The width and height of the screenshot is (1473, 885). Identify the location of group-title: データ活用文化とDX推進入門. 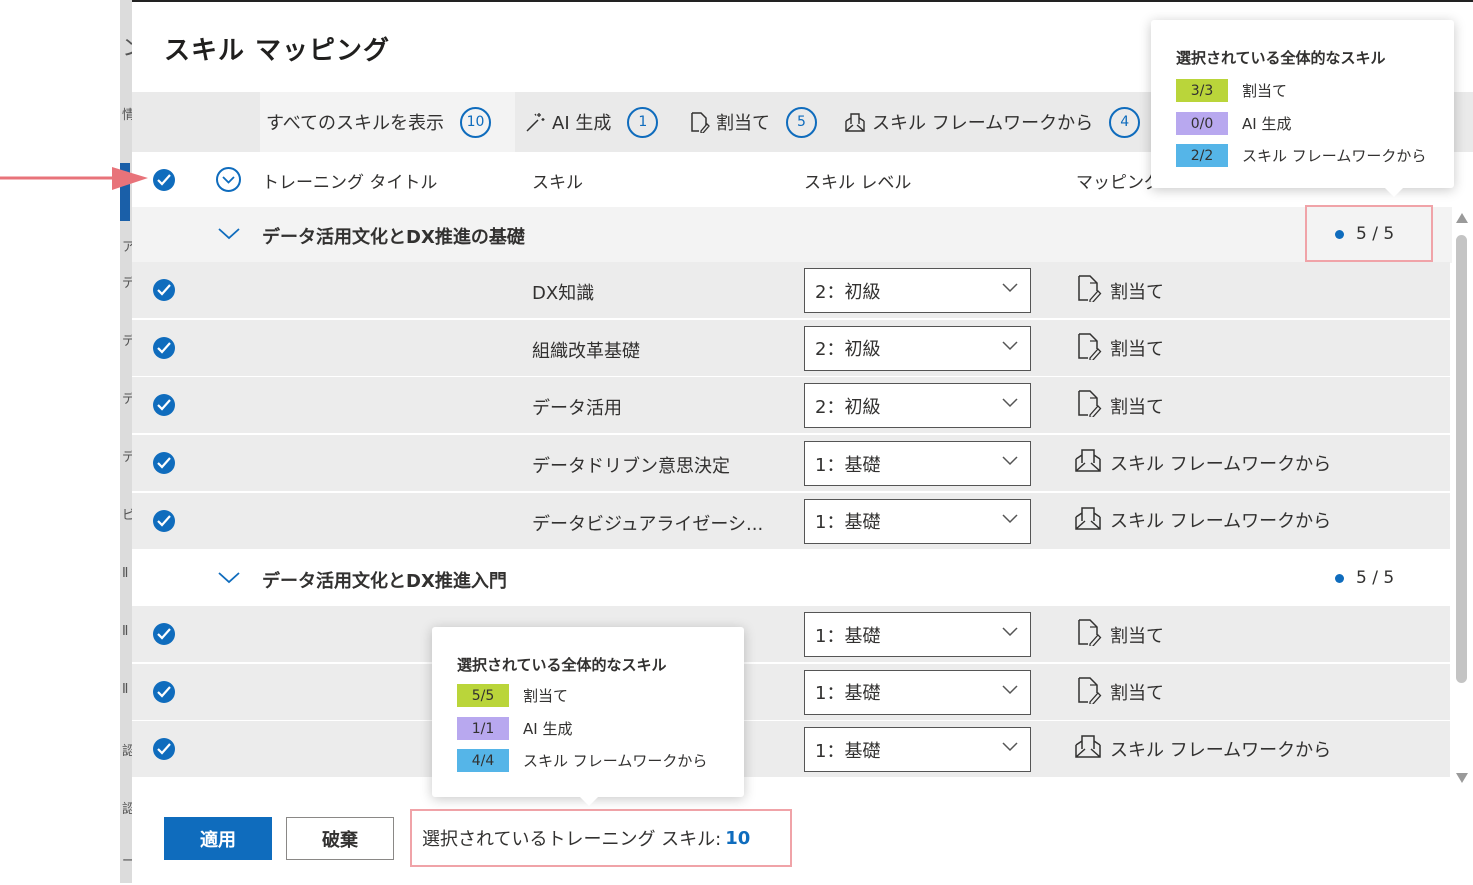
(384, 581).